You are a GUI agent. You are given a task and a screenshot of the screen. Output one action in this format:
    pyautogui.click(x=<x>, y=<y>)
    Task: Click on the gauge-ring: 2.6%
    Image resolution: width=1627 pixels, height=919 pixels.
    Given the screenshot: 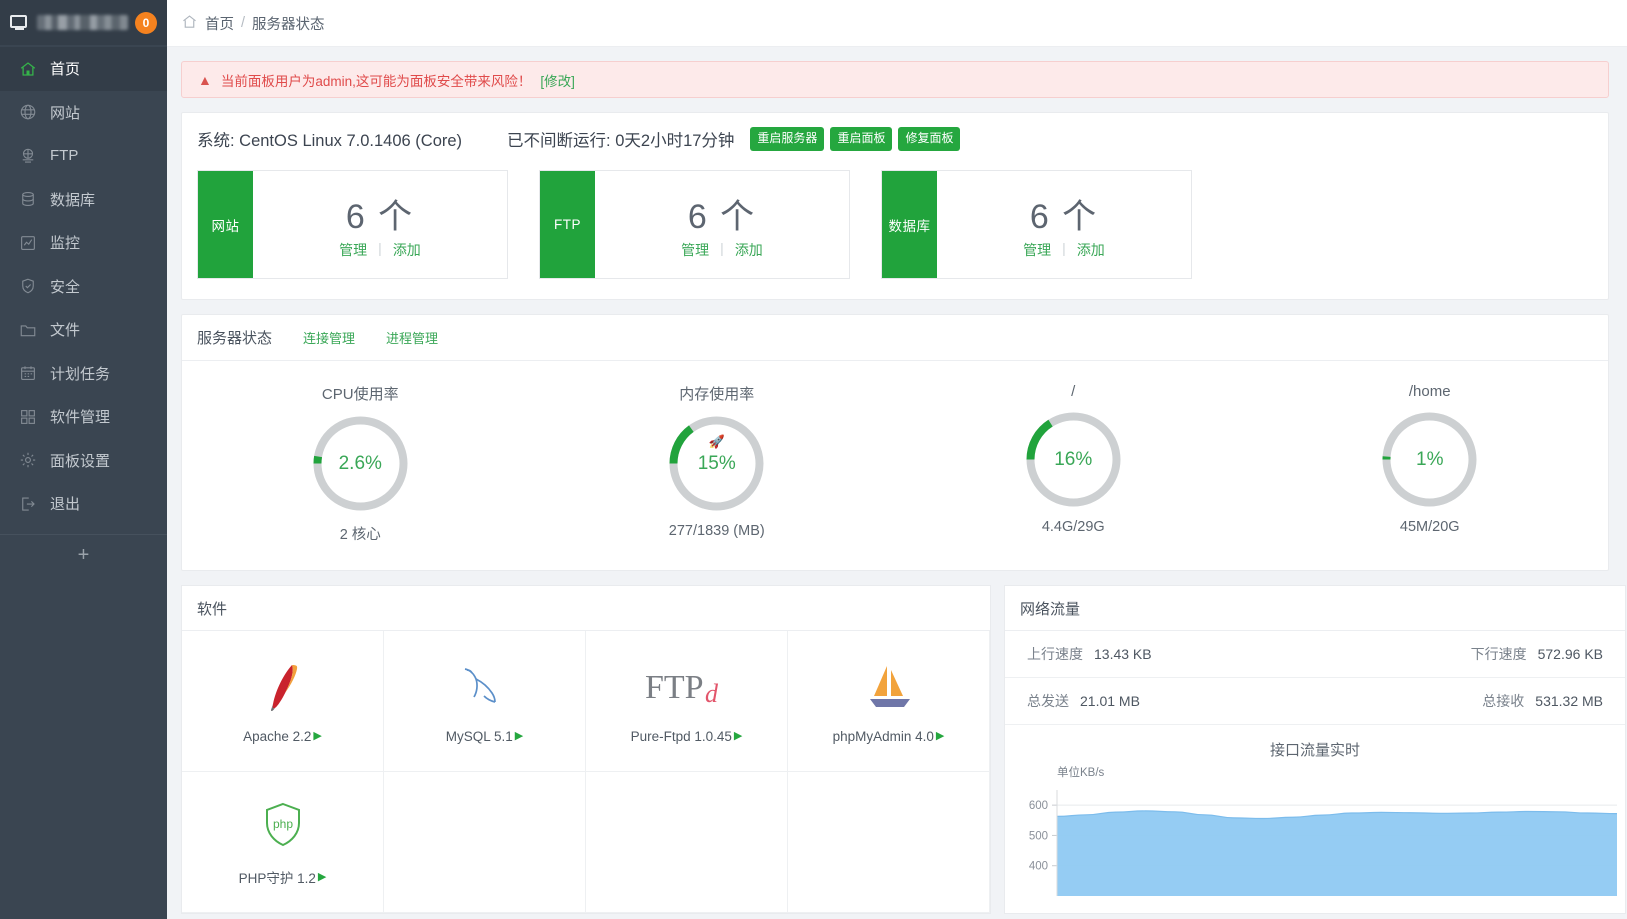 What is the action you would take?
    pyautogui.click(x=360, y=463)
    